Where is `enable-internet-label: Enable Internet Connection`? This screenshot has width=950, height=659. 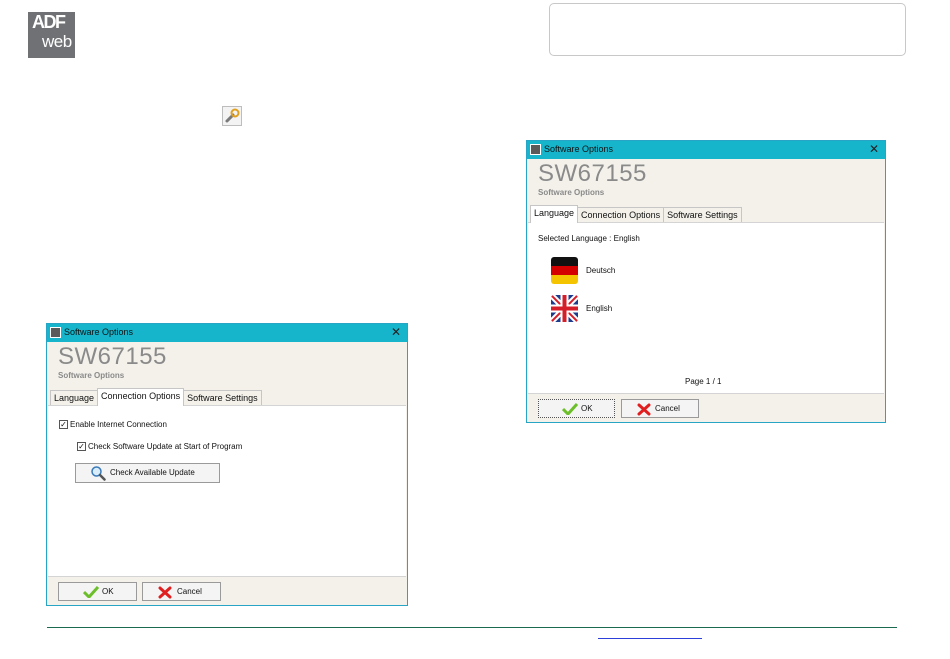
enable-internet-label: Enable Internet Connection is located at coordinates (118, 424).